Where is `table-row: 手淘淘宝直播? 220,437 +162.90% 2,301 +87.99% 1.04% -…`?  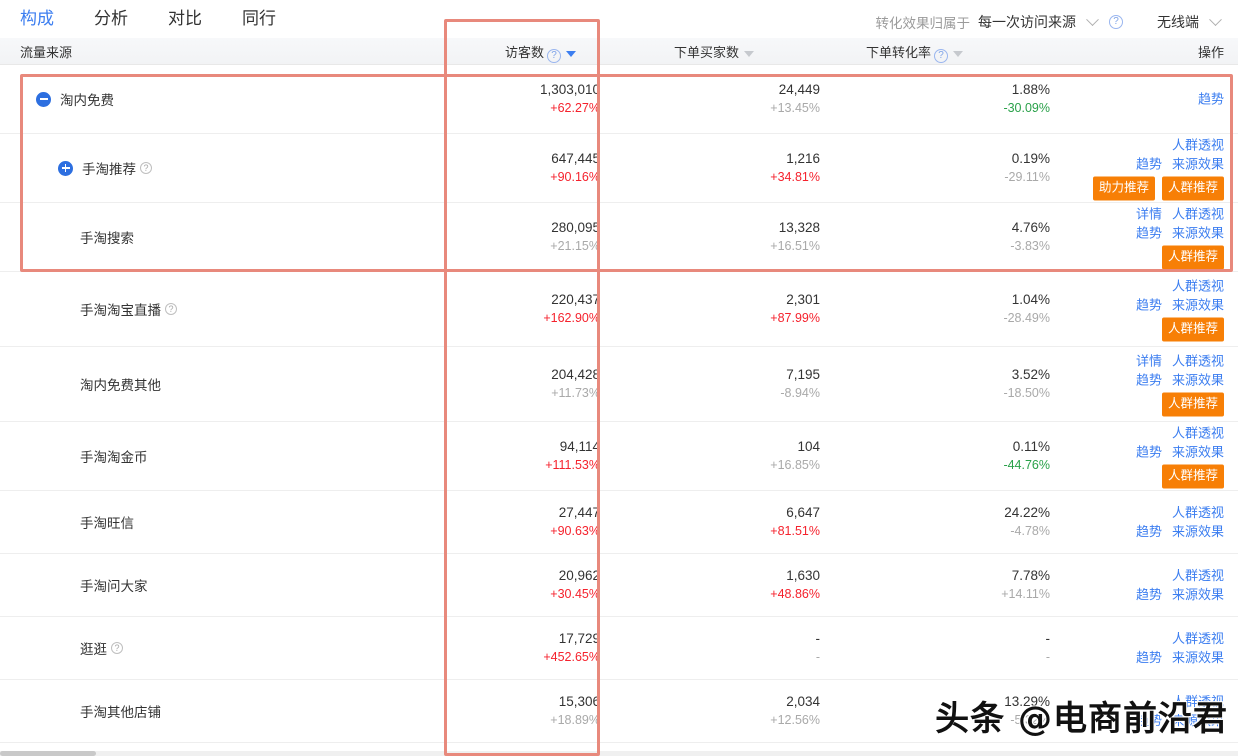 table-row: 手淘淘宝直播? 220,437 +162.90% 2,301 +87.99% 1.04% -… is located at coordinates (619, 309).